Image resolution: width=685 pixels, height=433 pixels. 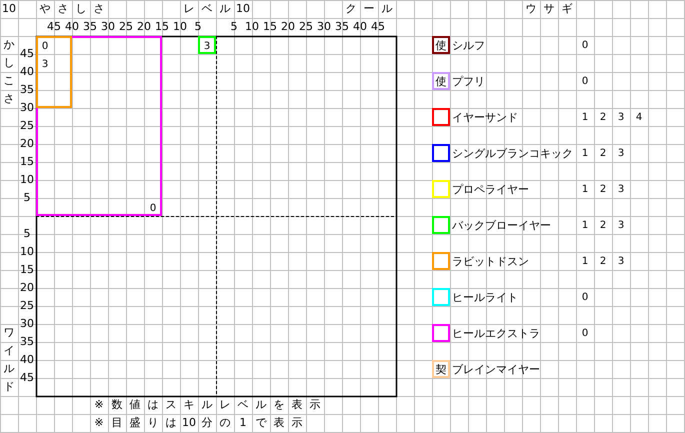 I want to click on skill-name: シルフ, so click(x=468, y=45).